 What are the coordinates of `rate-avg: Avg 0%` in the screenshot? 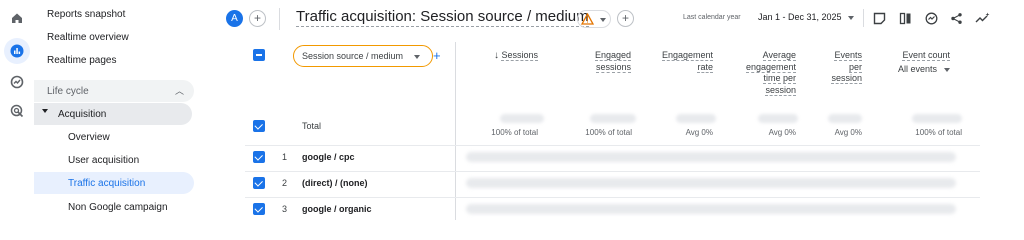 It's located at (699, 132).